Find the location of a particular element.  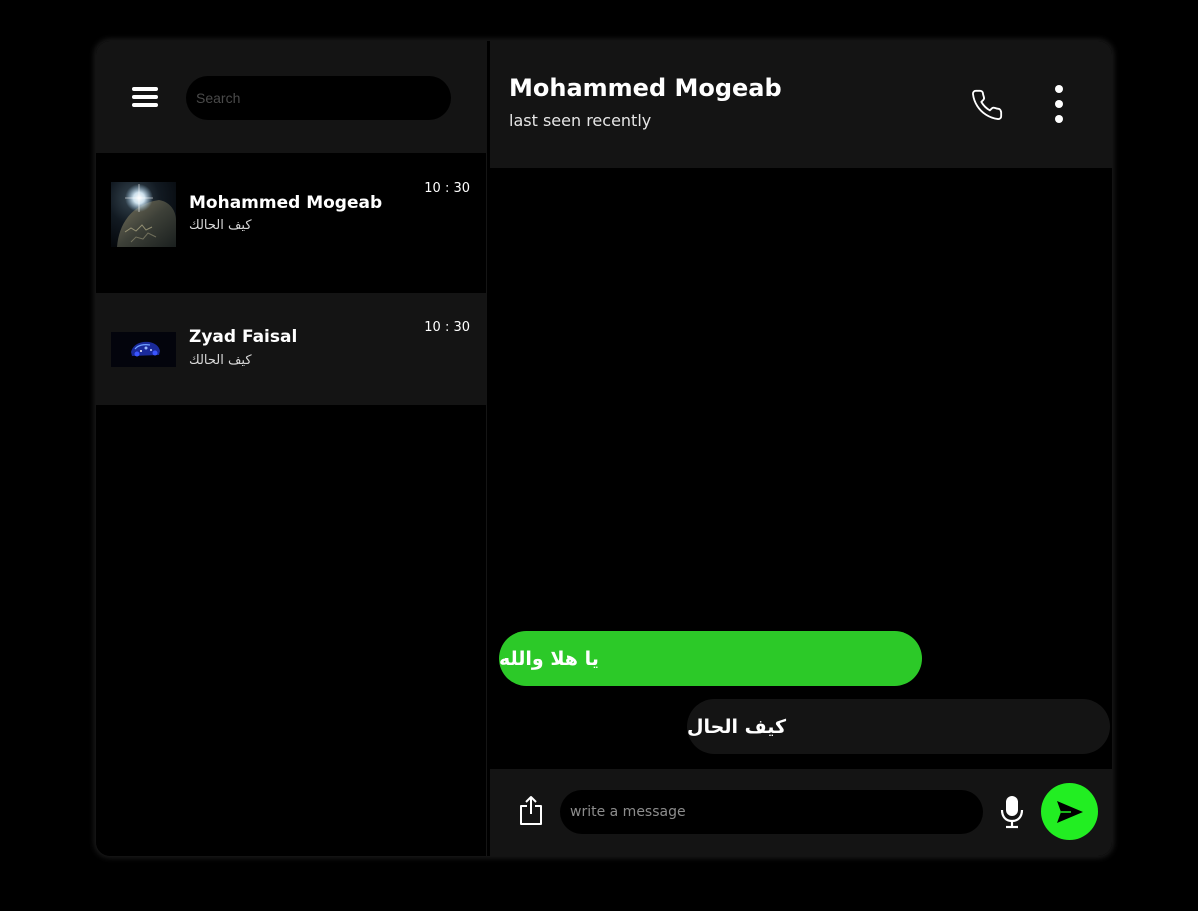

microphone-icon is located at coordinates (1012, 812).